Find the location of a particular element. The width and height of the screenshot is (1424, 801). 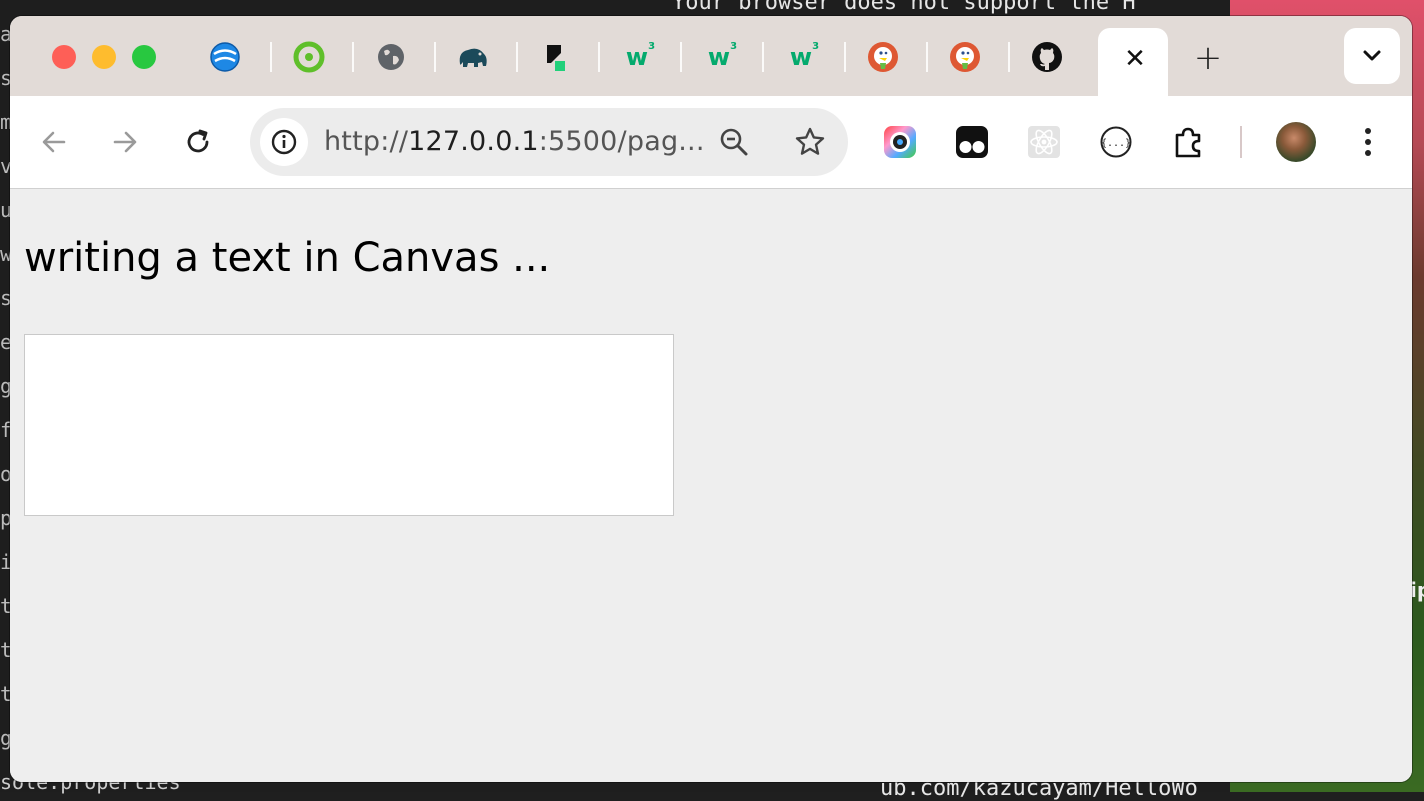

extension-tampermonkey is located at coordinates (972, 142).